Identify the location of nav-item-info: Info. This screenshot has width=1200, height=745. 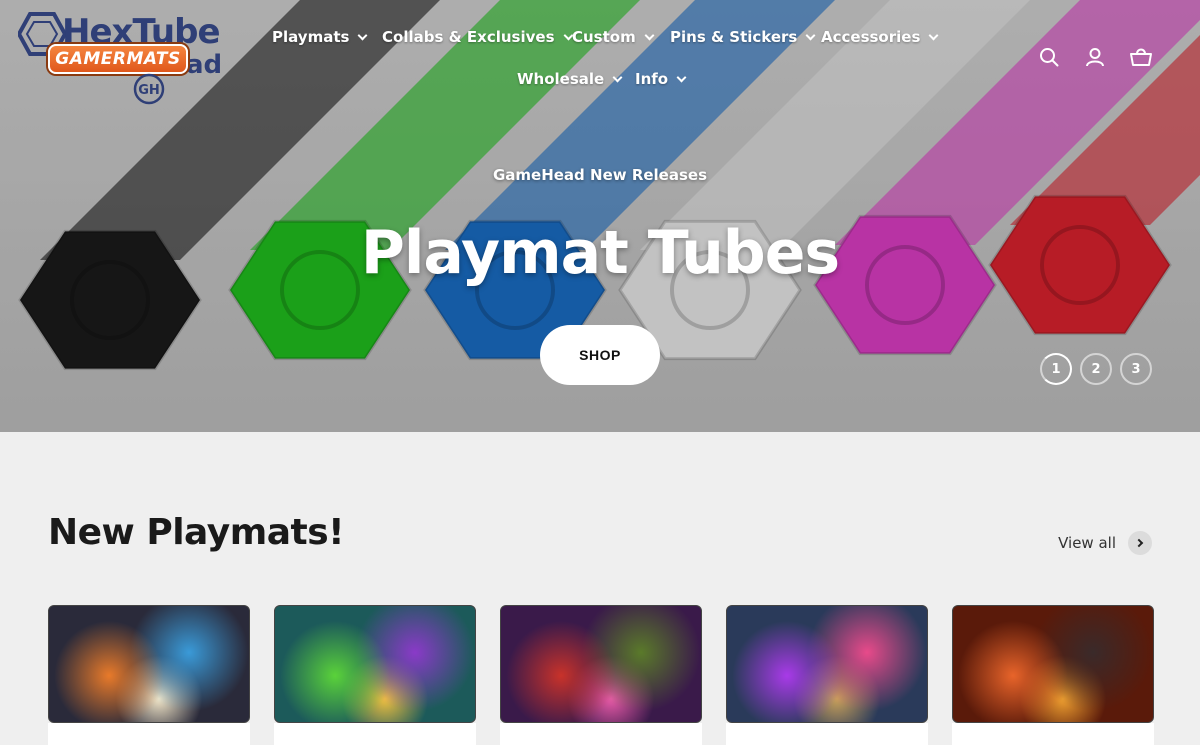
(661, 79).